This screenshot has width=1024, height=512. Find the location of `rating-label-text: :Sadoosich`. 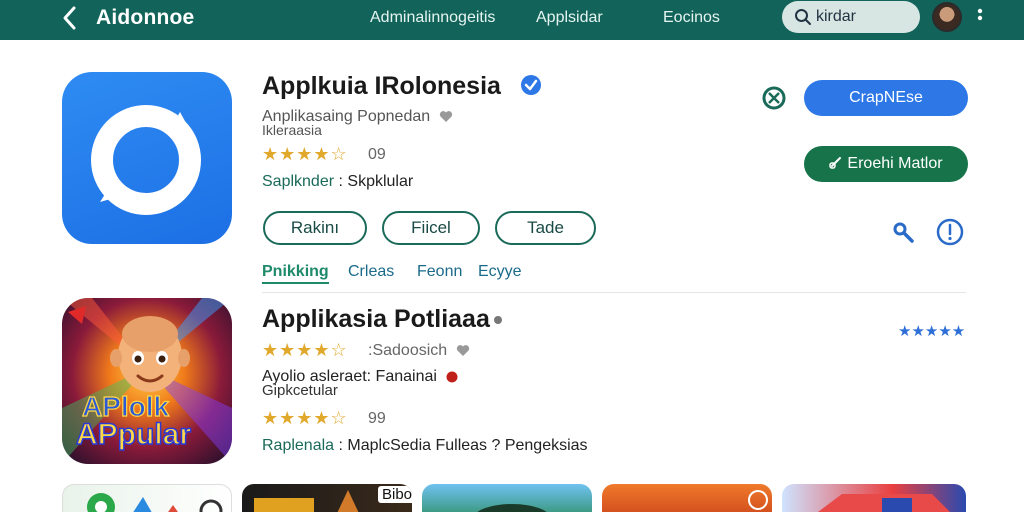

rating-label-text: :Sadoosich is located at coordinates (408, 350).